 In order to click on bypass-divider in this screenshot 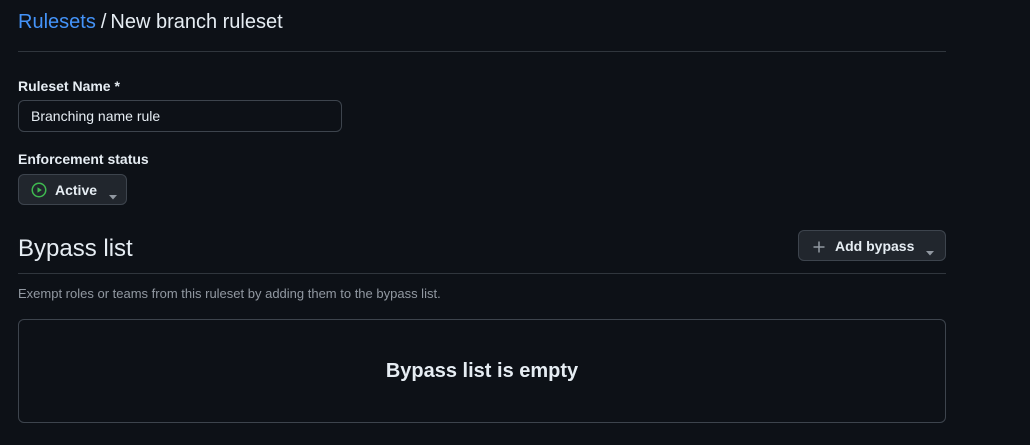, I will do `click(482, 273)`.